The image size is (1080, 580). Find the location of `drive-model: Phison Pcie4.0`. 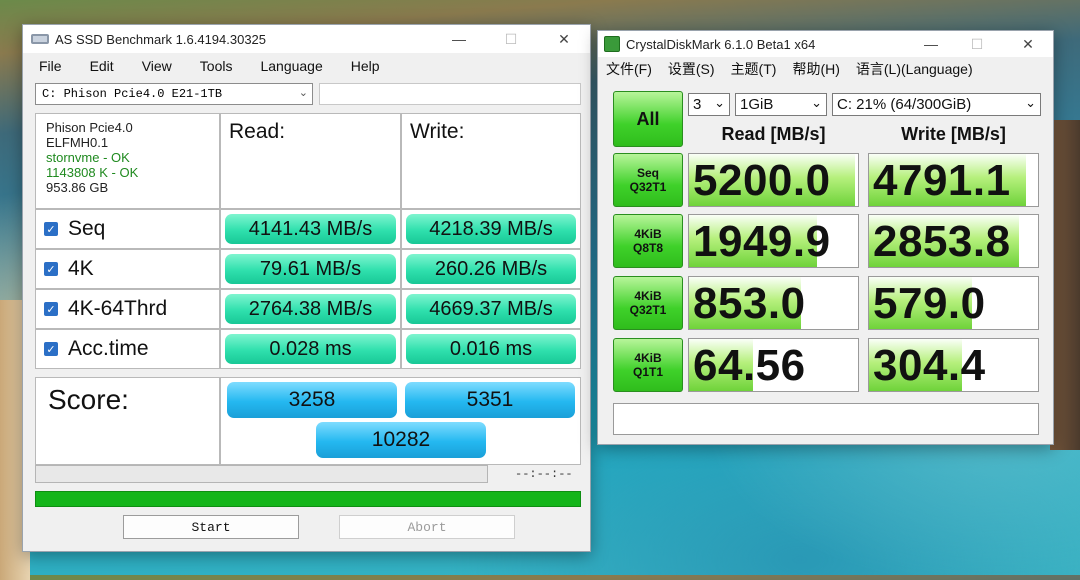

drive-model: Phison Pcie4.0 is located at coordinates (89, 127).